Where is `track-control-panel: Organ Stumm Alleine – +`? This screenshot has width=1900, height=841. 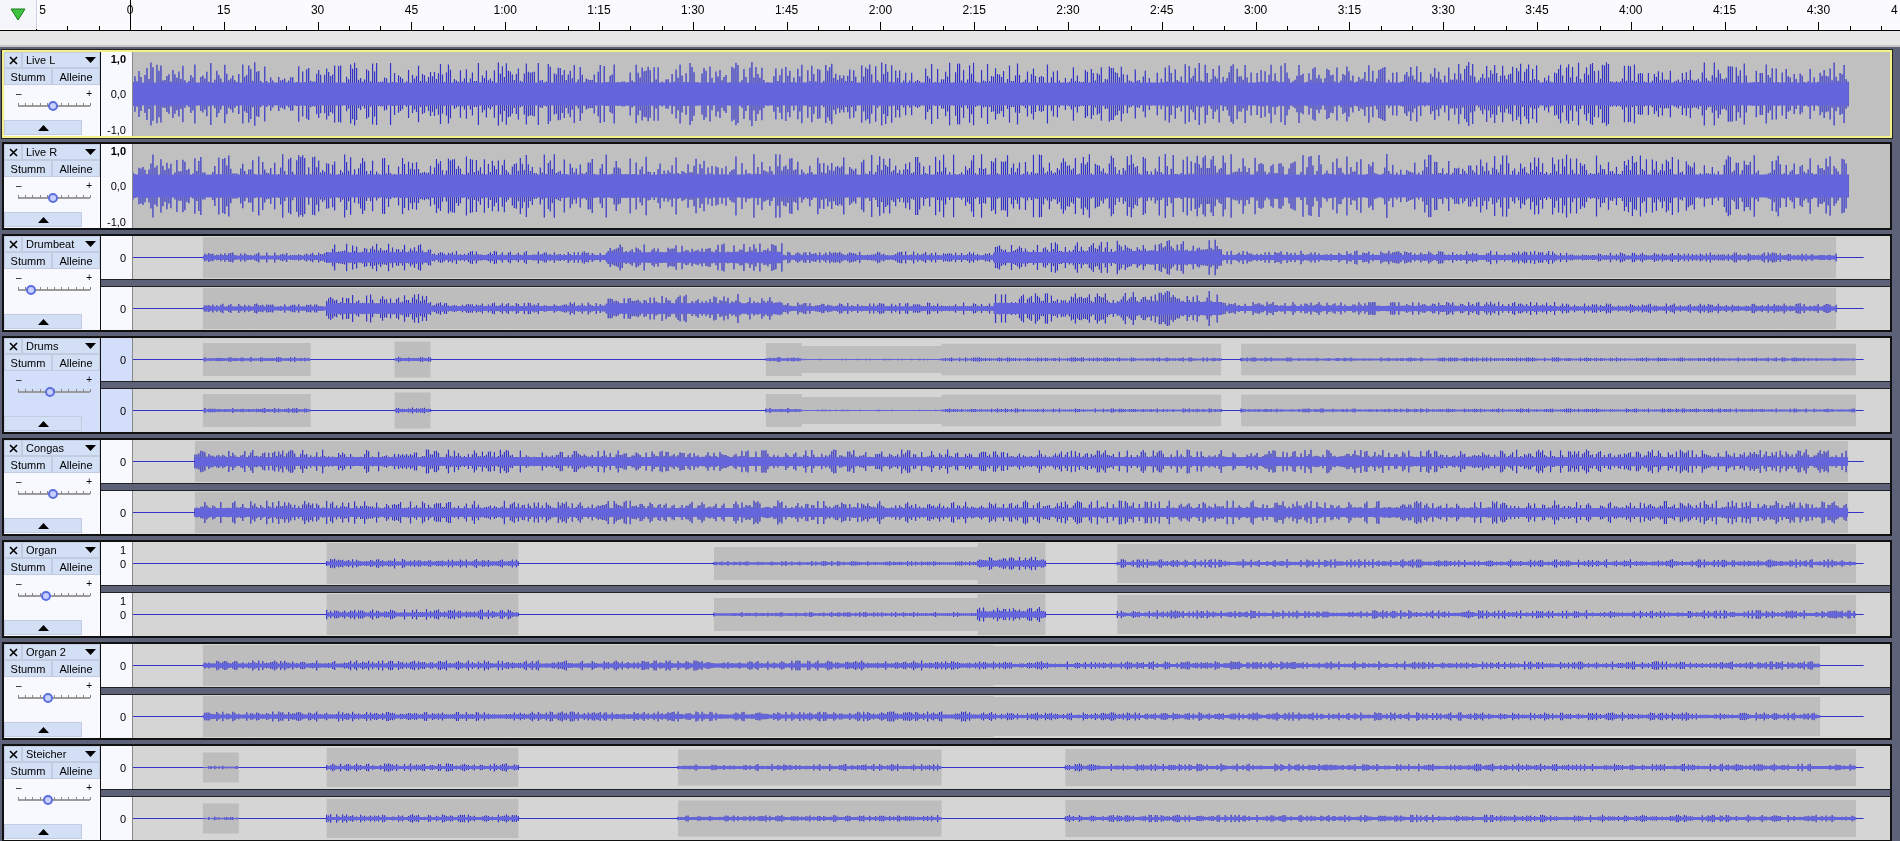
track-control-panel: Organ Stumm Alleine – + is located at coordinates (52, 589).